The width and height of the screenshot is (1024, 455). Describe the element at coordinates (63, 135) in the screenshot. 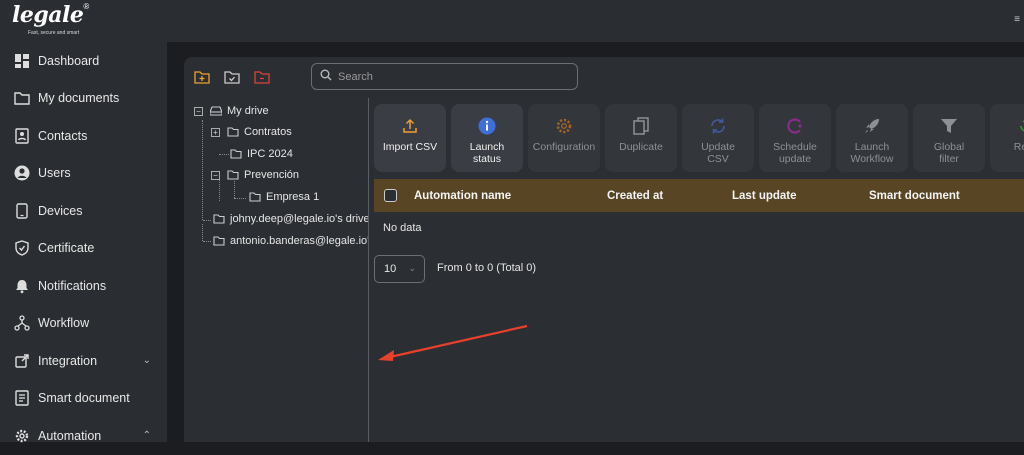

I see `sidebar-item-label: Contacts` at that location.